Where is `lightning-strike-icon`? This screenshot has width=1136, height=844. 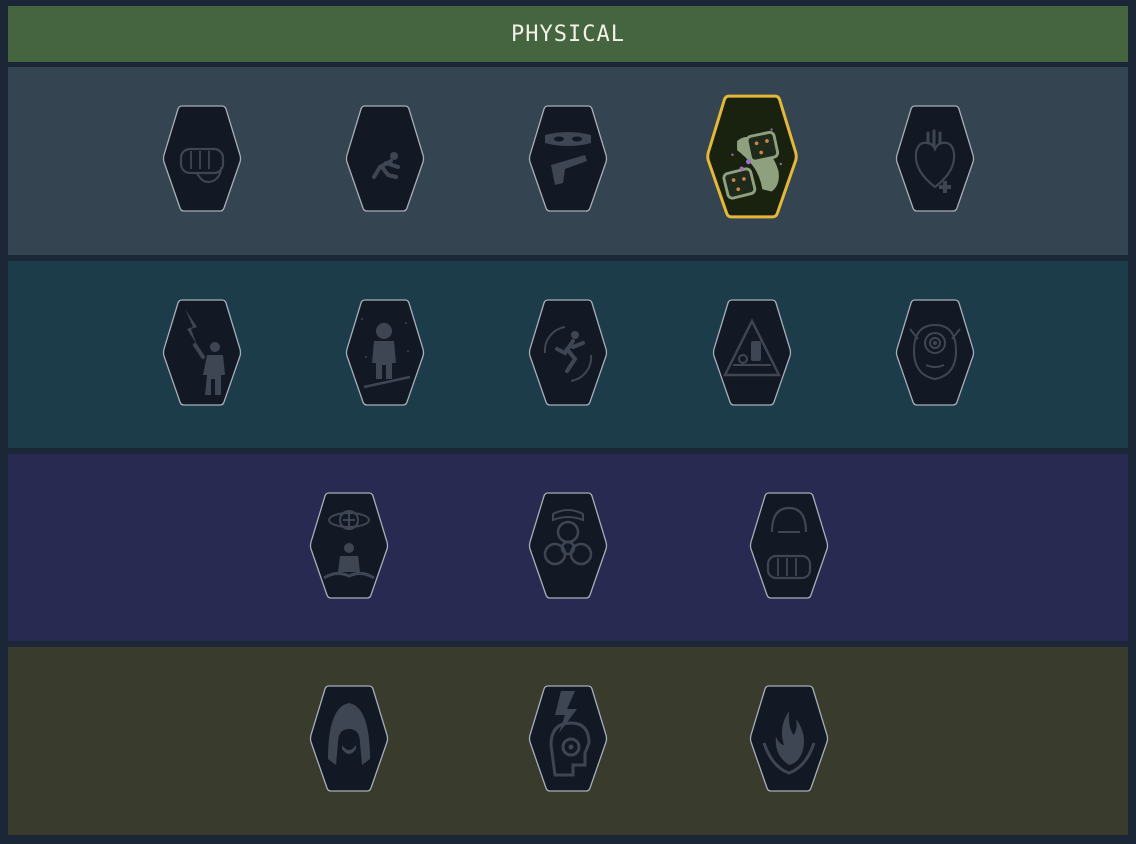 lightning-strike-icon is located at coordinates (202, 352).